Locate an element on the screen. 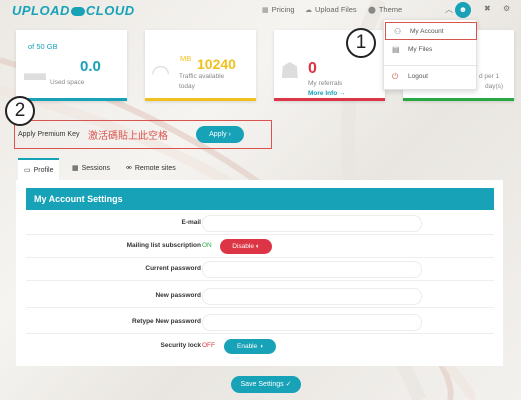  traffic-sub1: Traffic available is located at coordinates (202, 76).